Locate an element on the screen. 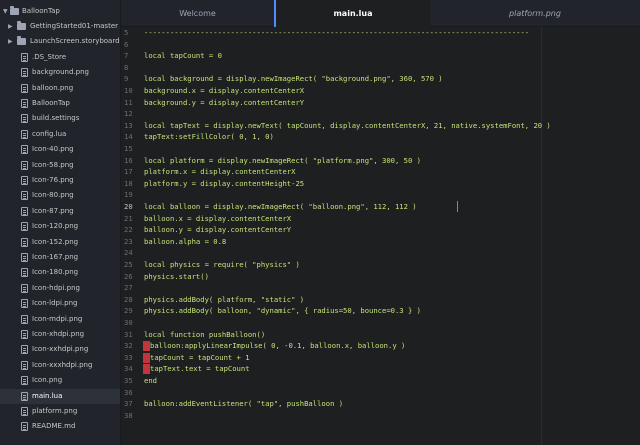  code-line: background.x = display.contentCenterX is located at coordinates (224, 91).